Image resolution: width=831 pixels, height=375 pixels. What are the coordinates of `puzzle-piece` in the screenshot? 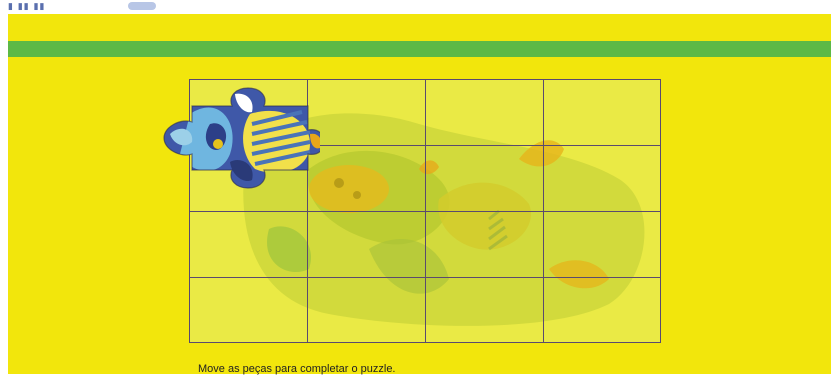 It's located at (240, 138).